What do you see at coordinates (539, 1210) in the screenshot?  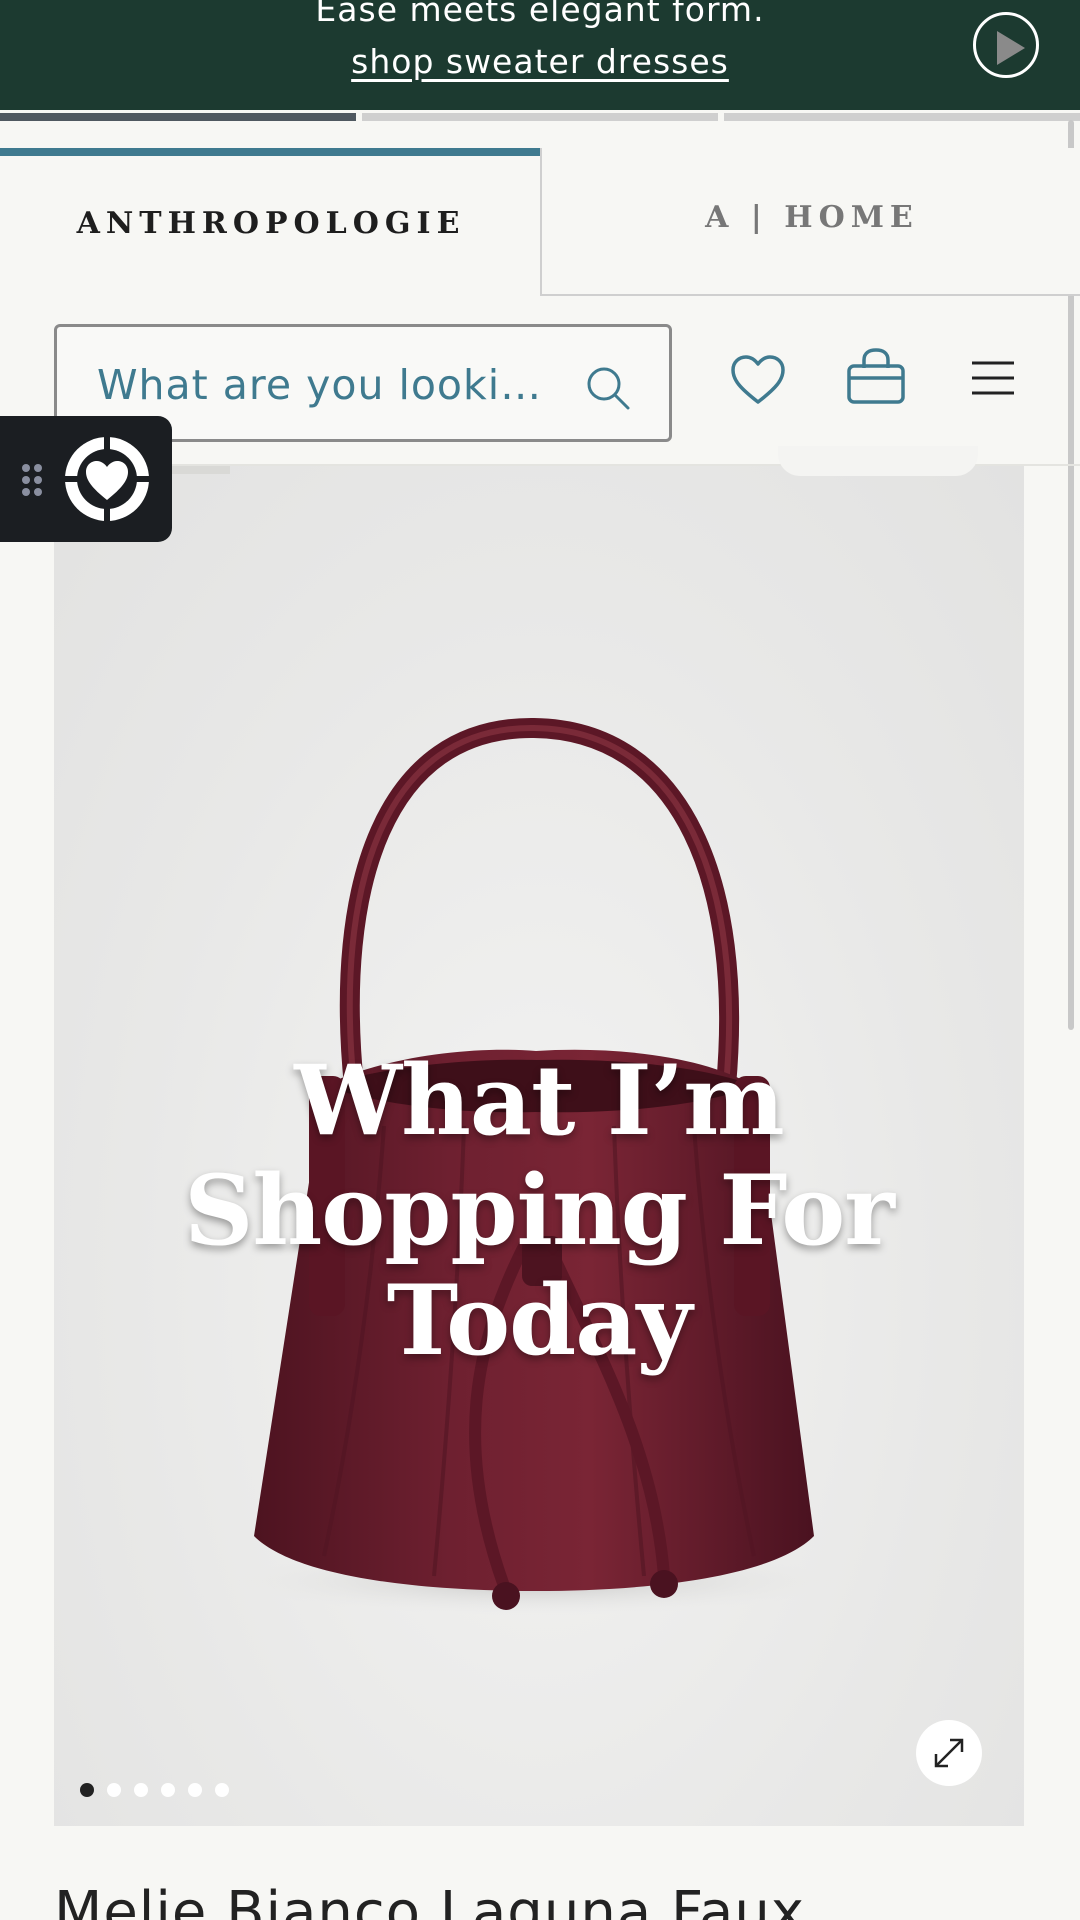 I see `overlay-title: What I’m Shopping For Today` at bounding box center [539, 1210].